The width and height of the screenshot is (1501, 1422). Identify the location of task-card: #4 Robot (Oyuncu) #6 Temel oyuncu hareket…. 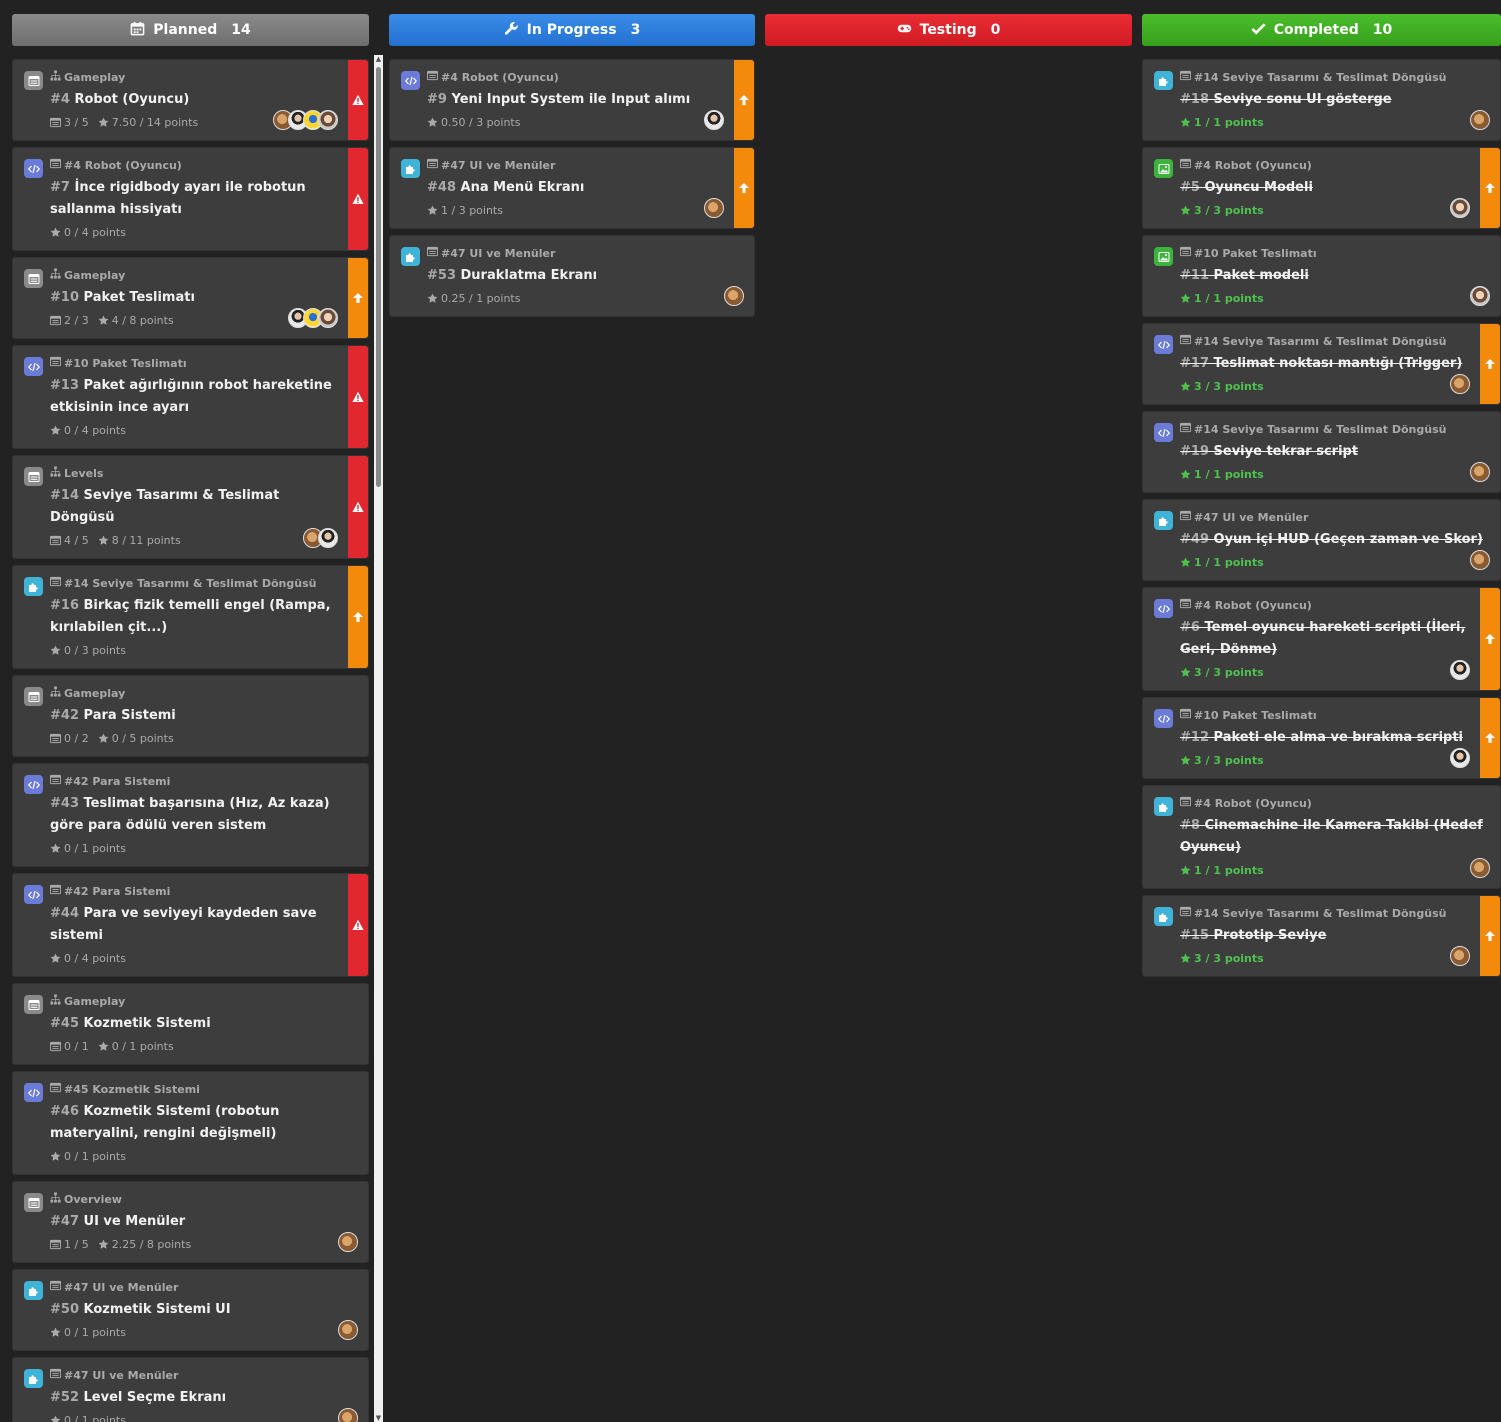
(1321, 639).